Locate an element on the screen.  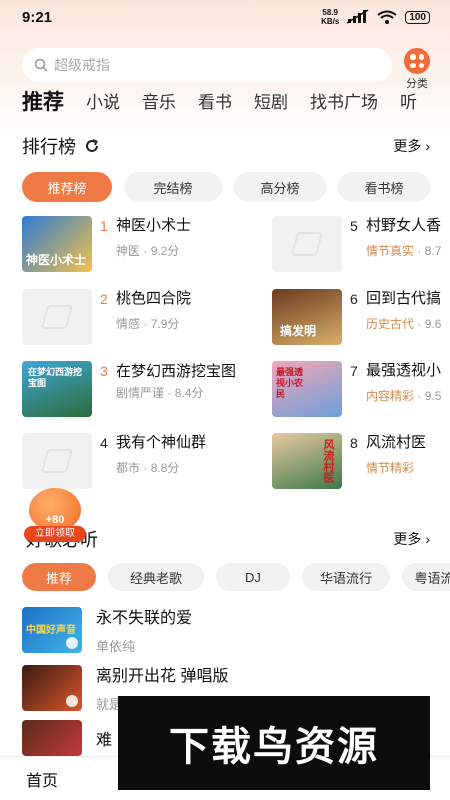
refresh-icon is located at coordinates (92, 146).